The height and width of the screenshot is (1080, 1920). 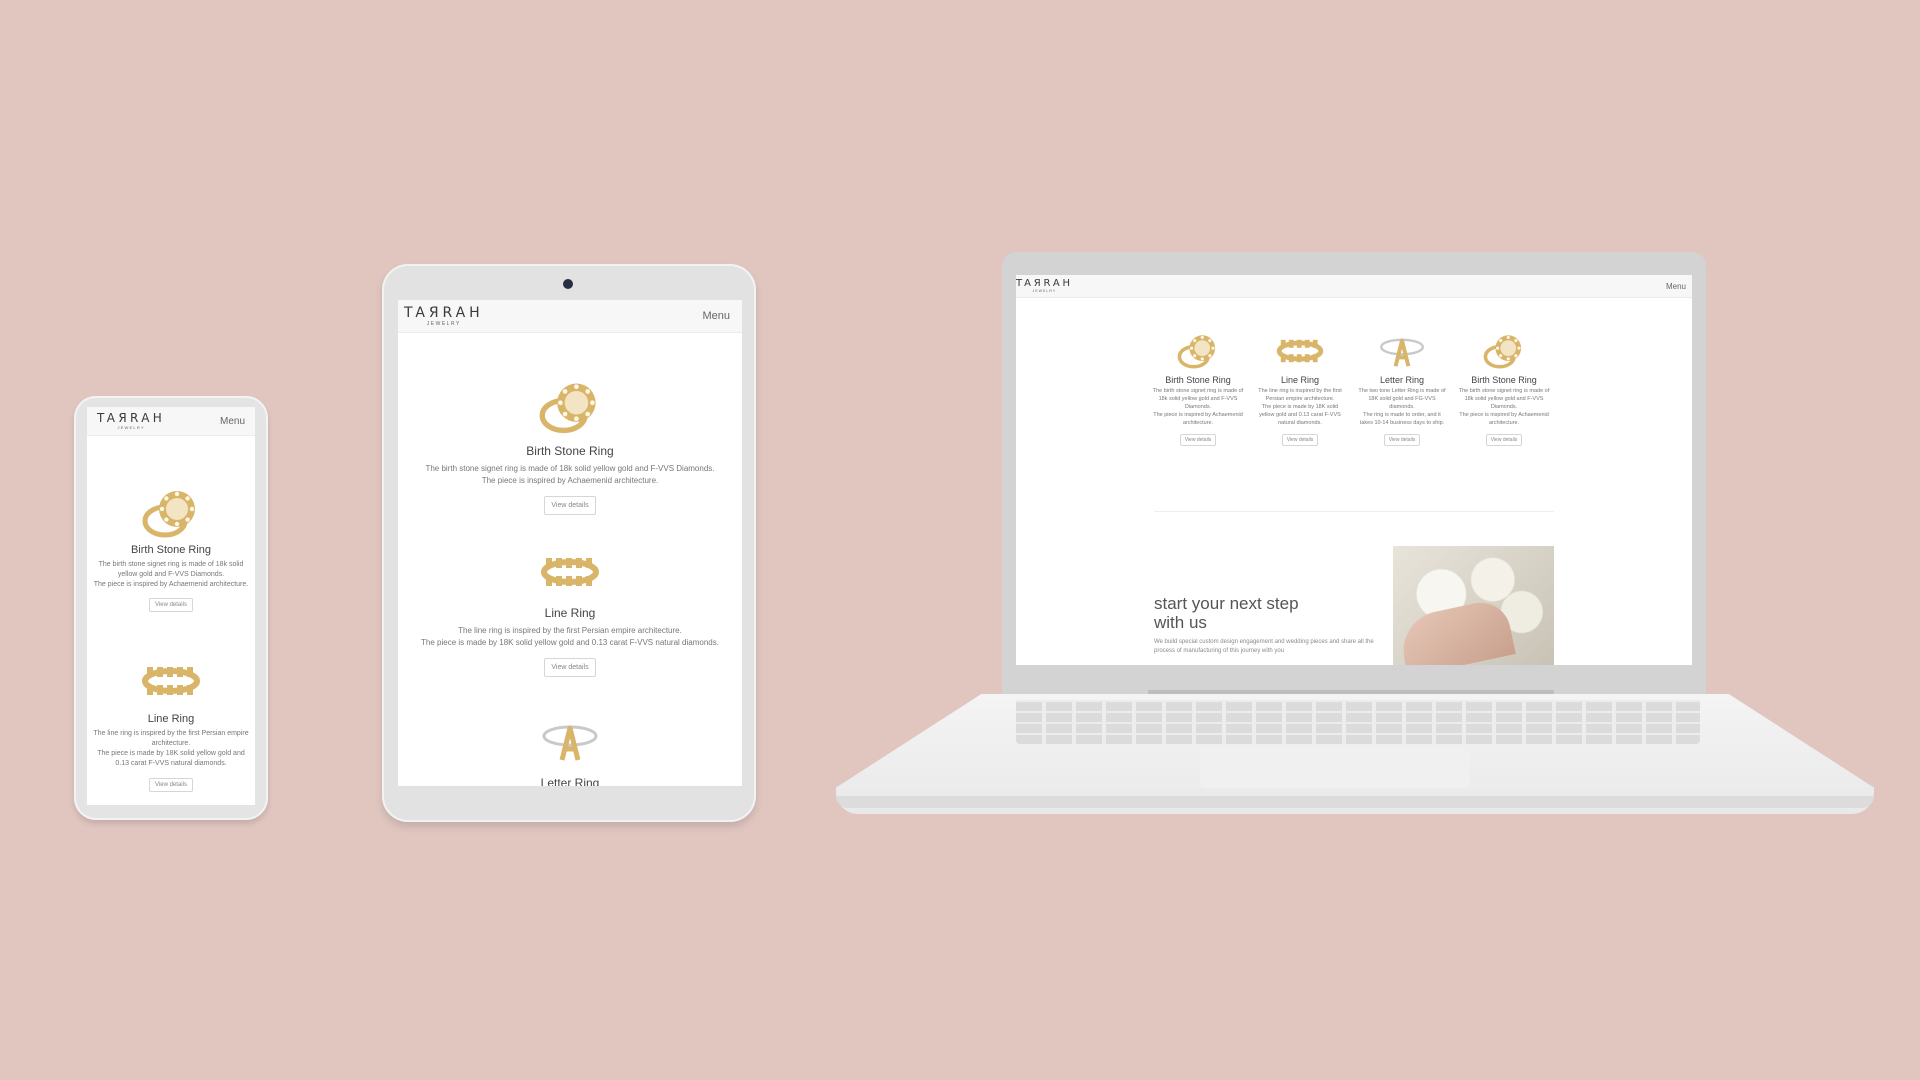 What do you see at coordinates (1355, 802) in the screenshot?
I see `laptop-base-edge` at bounding box center [1355, 802].